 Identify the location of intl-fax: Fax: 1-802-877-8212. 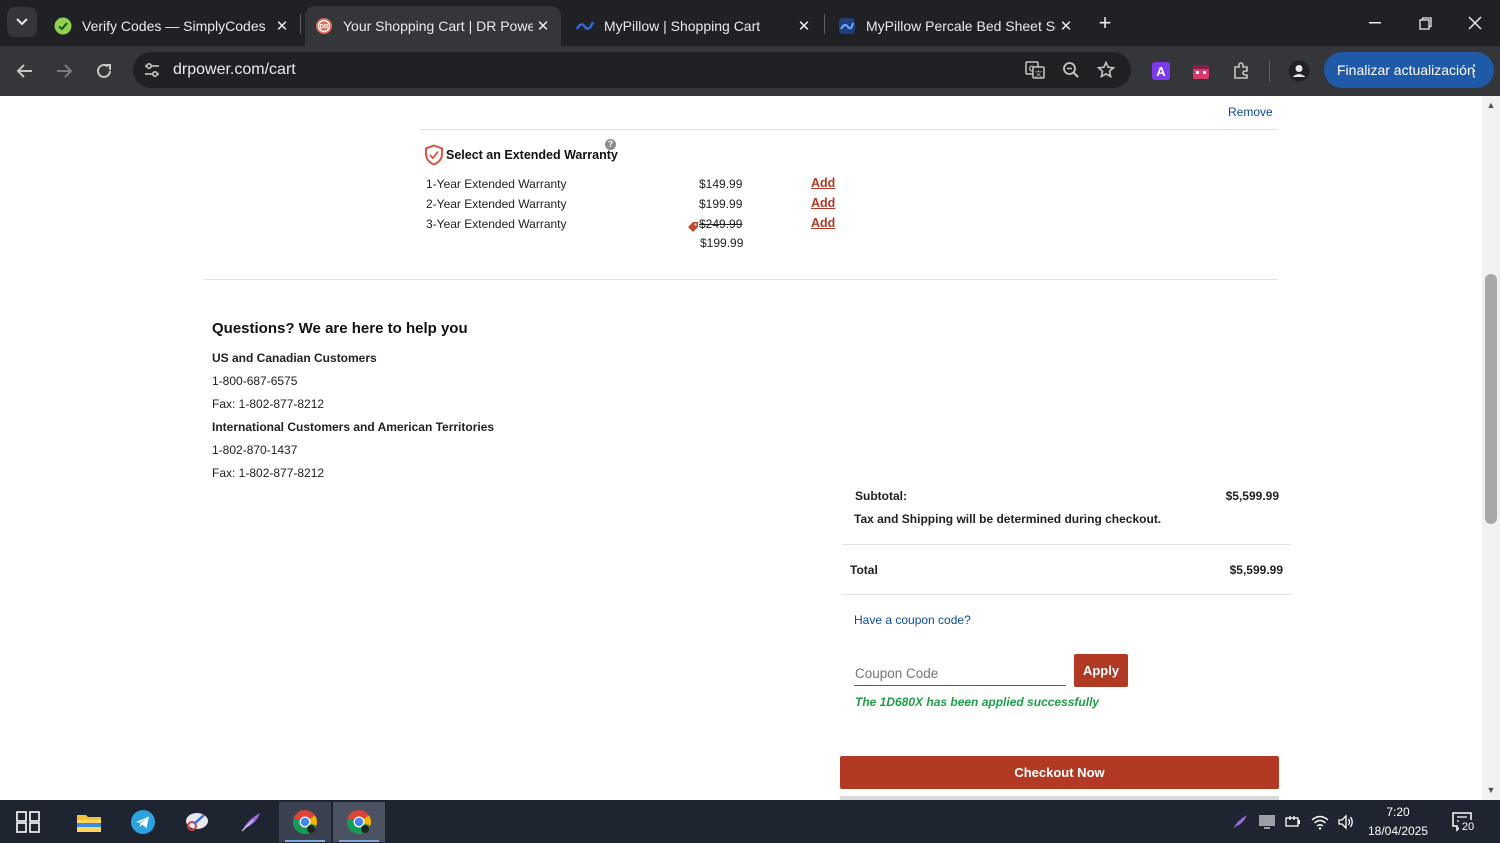
(268, 473).